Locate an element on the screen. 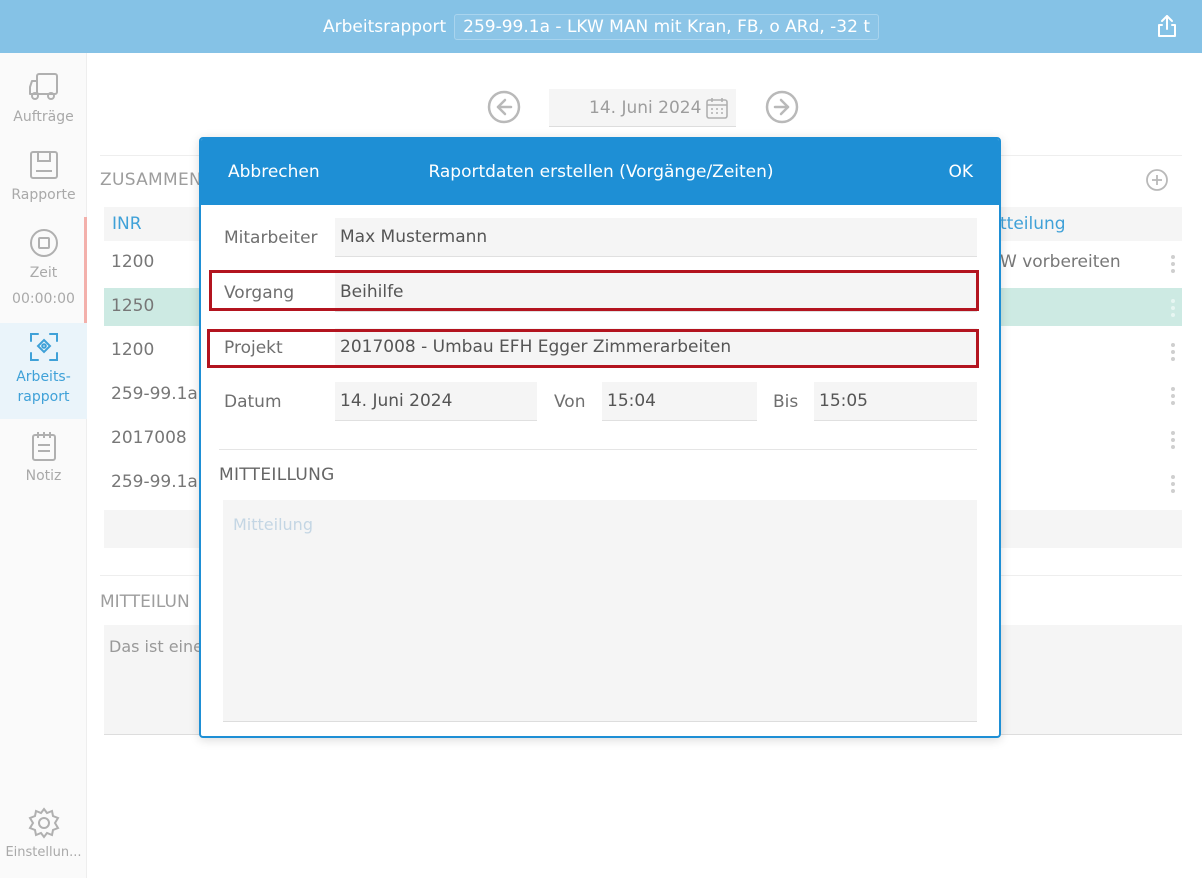  page-title: Arbeitsrapport is located at coordinates (384, 26).